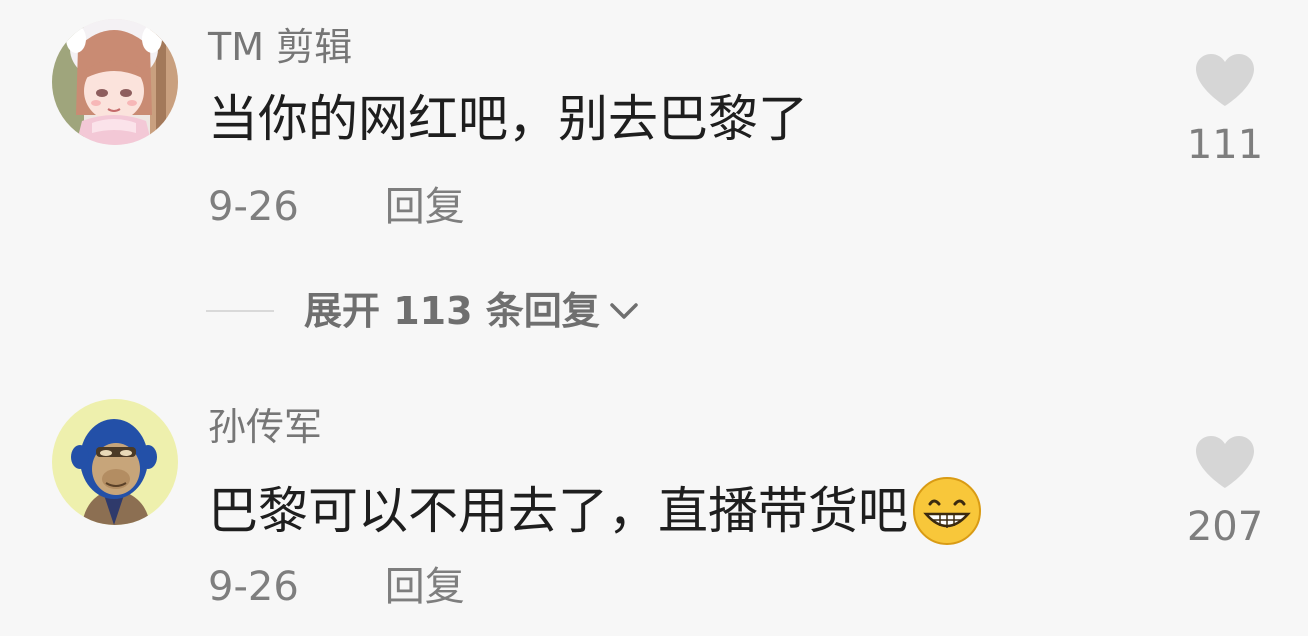 This screenshot has width=1308, height=636. Describe the element at coordinates (1225, 145) in the screenshot. I see `like-count: 111` at that location.